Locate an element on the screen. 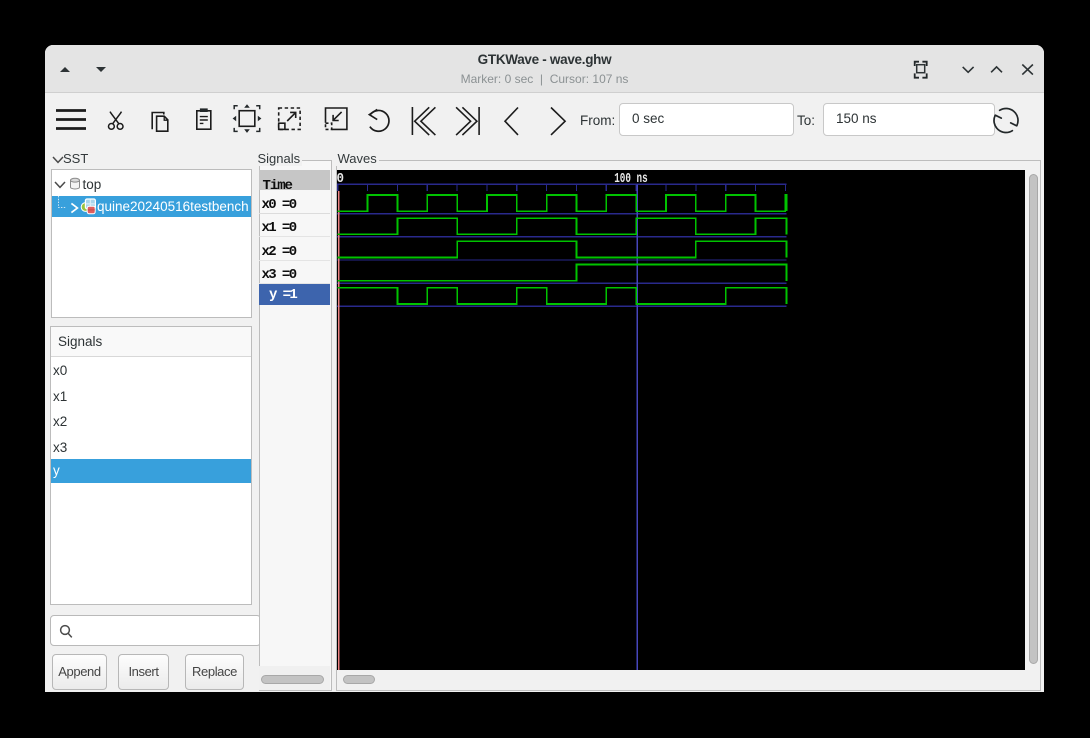 This screenshot has height=738, width=1090. svg-text: 0 is located at coordinates (340, 179).